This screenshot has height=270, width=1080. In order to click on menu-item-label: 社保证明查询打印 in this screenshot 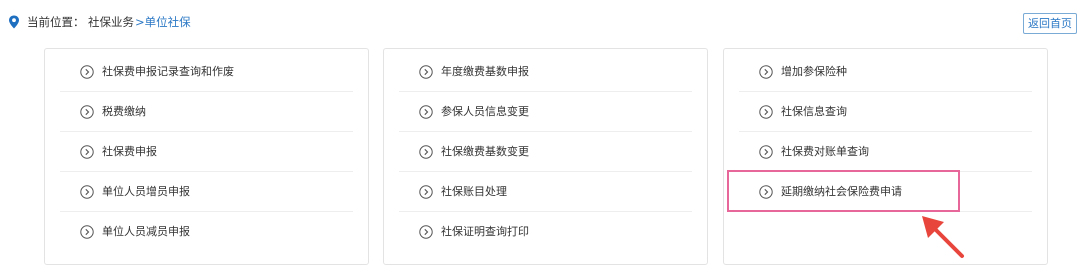, I will do `click(485, 231)`.